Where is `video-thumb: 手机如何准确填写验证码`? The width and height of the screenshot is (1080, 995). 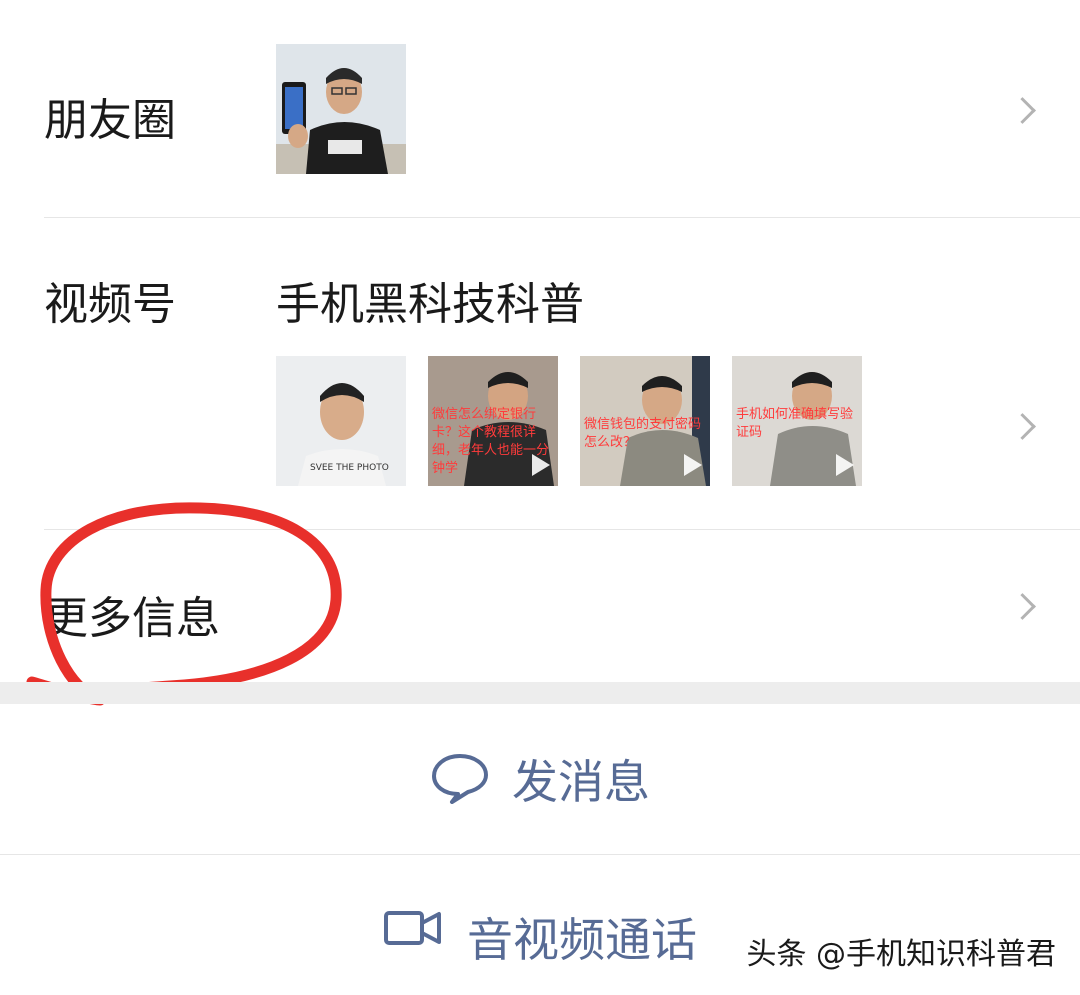
video-thumb: 手机如何准确填写验证码 is located at coordinates (797, 421).